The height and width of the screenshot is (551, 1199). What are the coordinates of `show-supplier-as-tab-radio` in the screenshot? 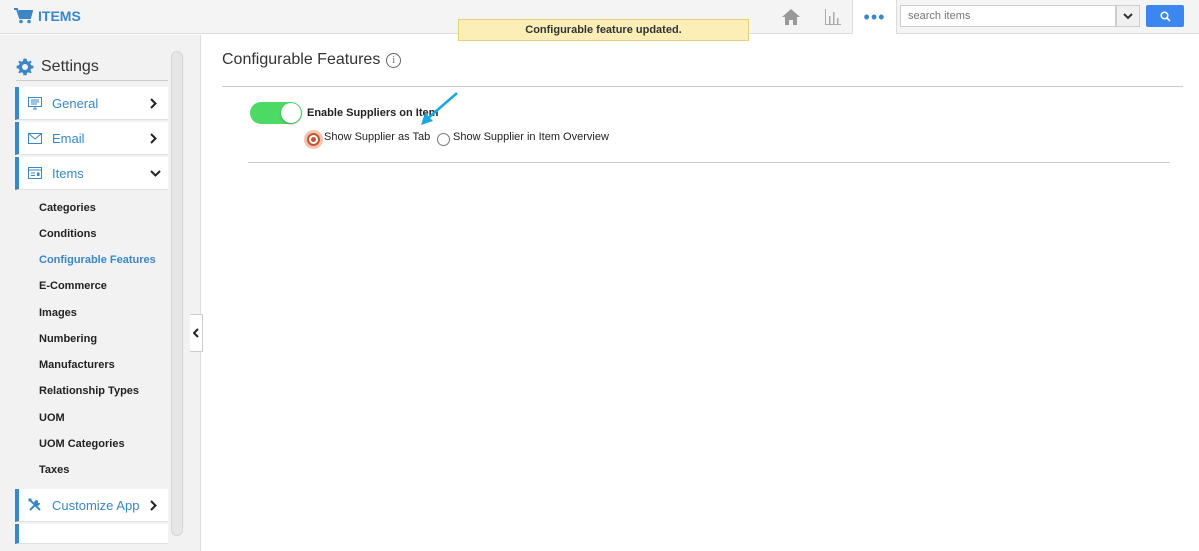 It's located at (313, 139).